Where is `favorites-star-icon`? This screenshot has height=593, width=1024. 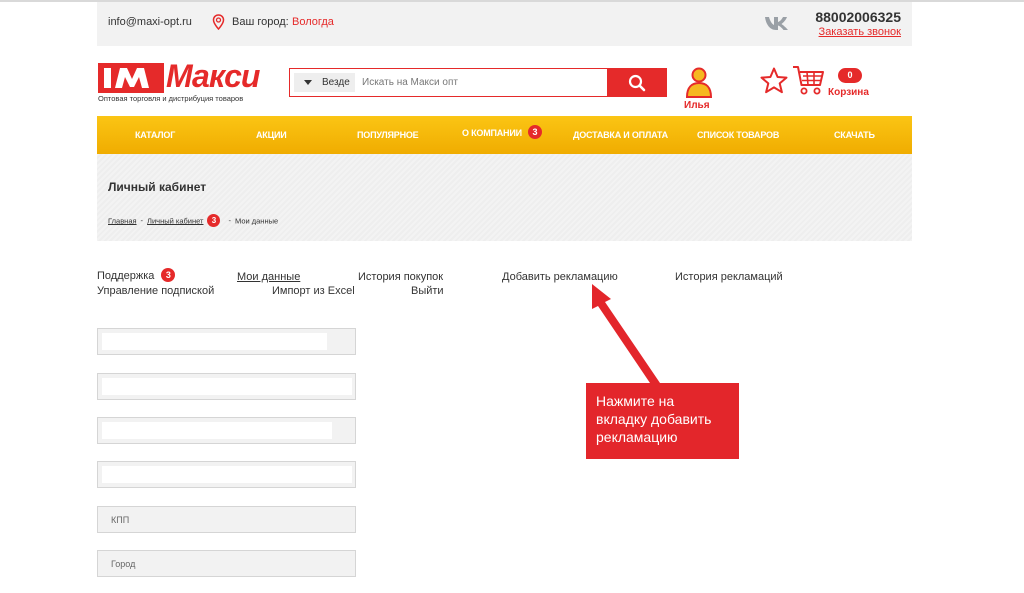 favorites-star-icon is located at coordinates (774, 81).